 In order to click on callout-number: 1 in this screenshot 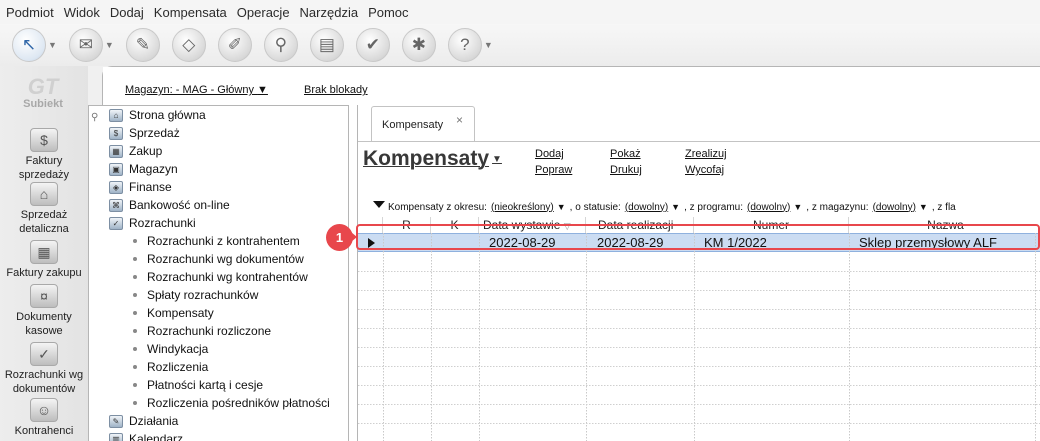, I will do `click(339, 237)`.